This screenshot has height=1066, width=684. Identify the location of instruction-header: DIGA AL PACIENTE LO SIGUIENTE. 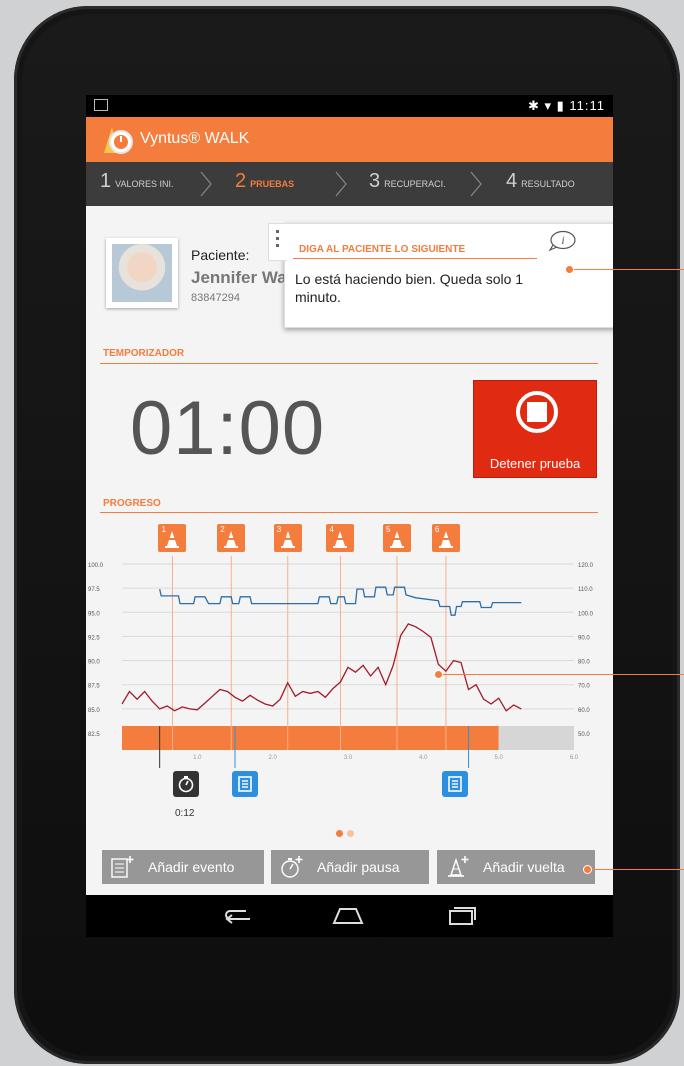
(382, 249).